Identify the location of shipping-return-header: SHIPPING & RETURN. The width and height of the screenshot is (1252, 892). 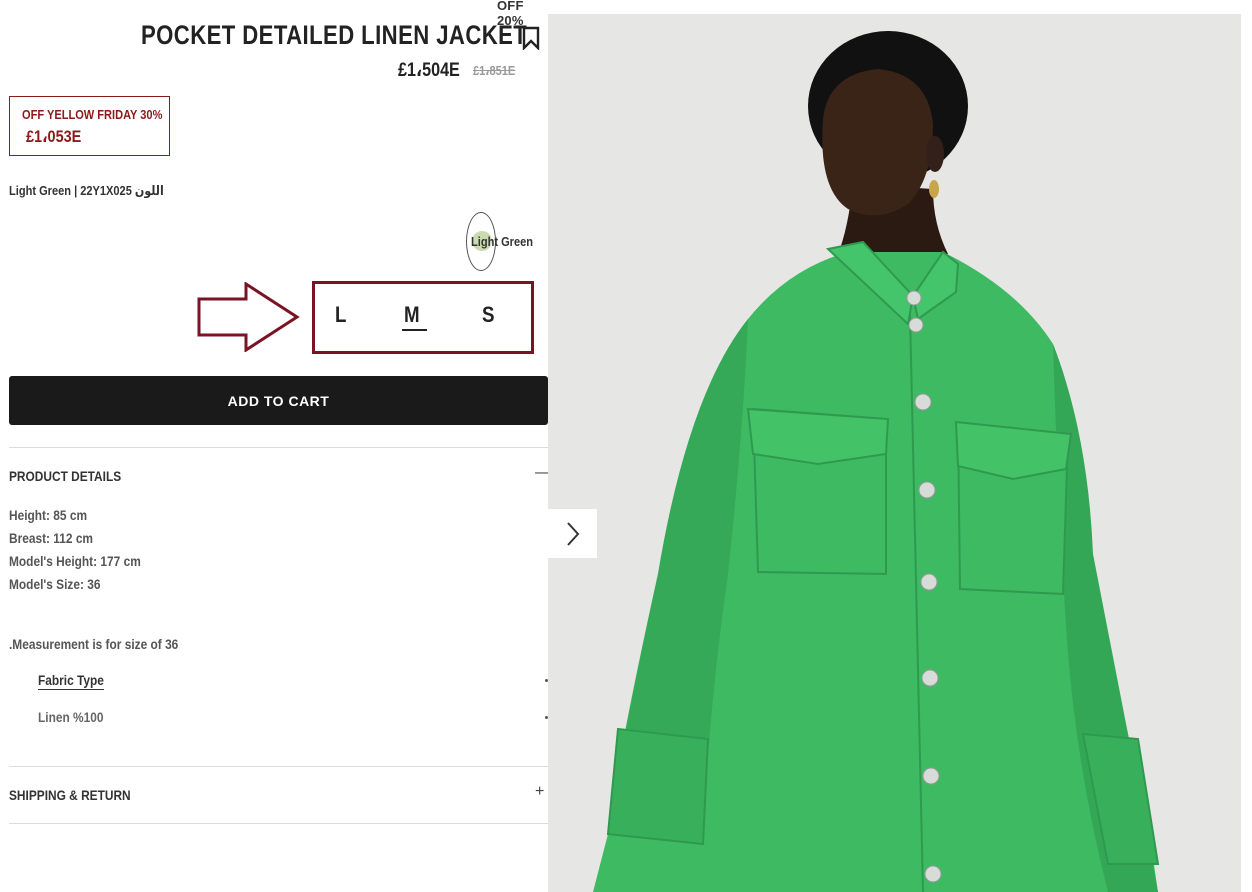
(70, 795).